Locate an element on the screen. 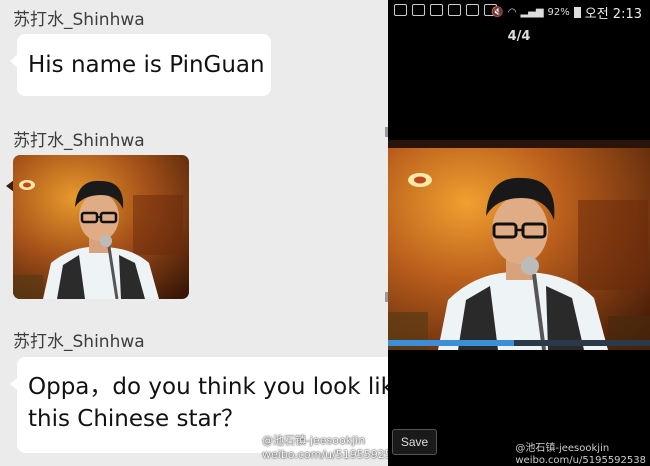  battery-icon is located at coordinates (577, 12).